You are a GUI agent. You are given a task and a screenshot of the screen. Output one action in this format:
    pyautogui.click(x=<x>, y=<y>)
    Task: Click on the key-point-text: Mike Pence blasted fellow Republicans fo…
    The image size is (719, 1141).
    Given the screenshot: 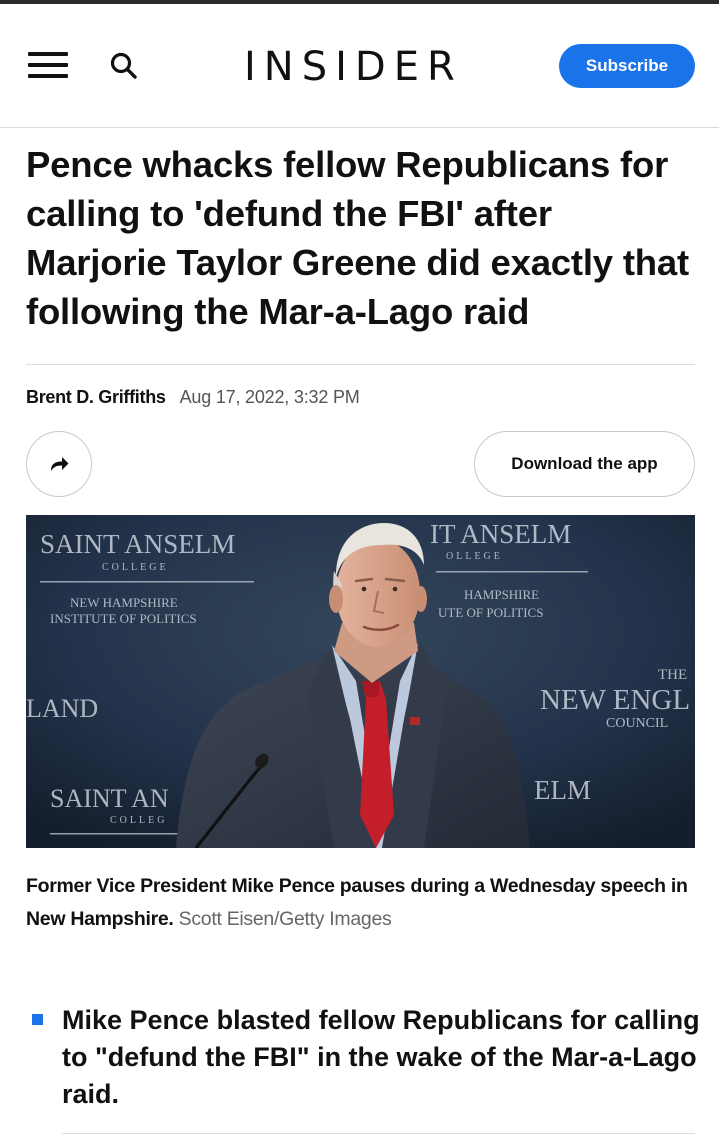 What is the action you would take?
    pyautogui.click(x=381, y=1057)
    